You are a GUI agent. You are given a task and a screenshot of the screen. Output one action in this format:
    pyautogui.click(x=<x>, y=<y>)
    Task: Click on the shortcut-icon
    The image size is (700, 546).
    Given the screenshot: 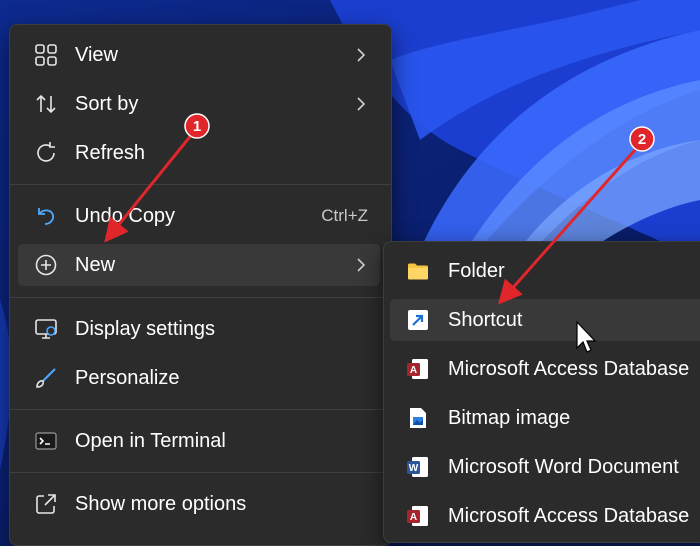 What is the action you would take?
    pyautogui.click(x=418, y=320)
    